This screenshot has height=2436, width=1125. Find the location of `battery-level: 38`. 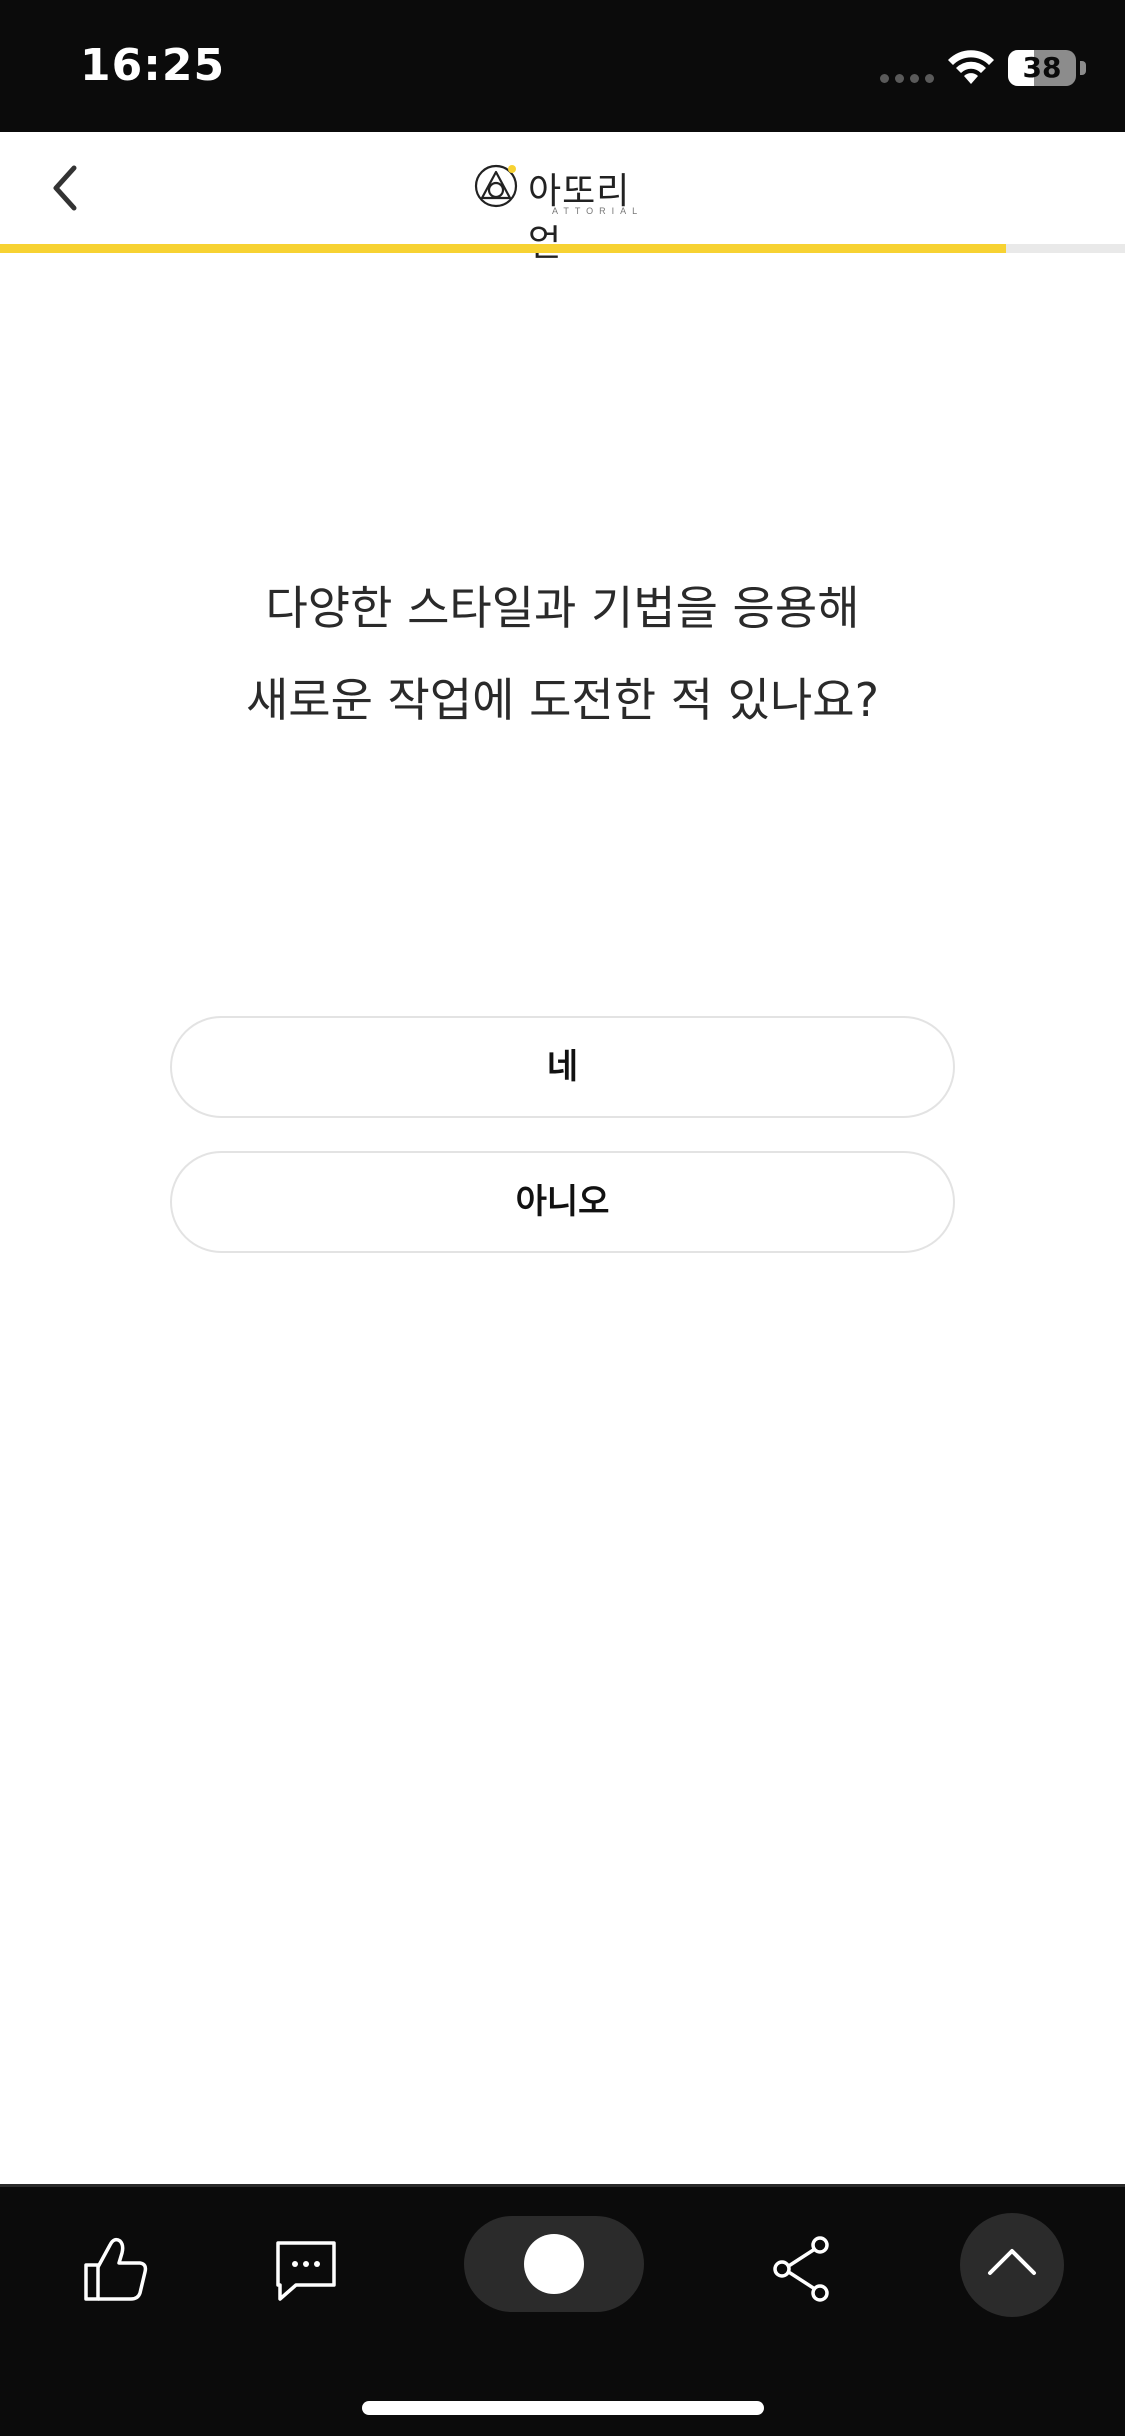

battery-level: 38 is located at coordinates (1042, 67).